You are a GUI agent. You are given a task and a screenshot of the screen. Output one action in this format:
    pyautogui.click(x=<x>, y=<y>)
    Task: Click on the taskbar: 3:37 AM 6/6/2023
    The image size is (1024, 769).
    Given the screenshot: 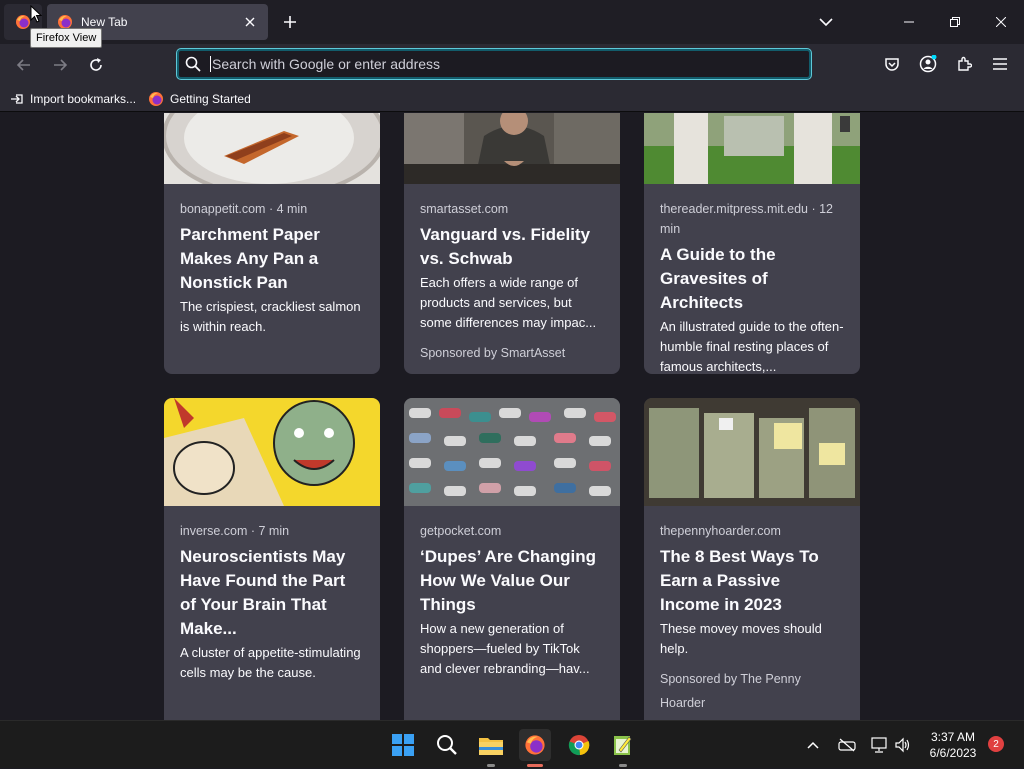 What is the action you would take?
    pyautogui.click(x=512, y=744)
    